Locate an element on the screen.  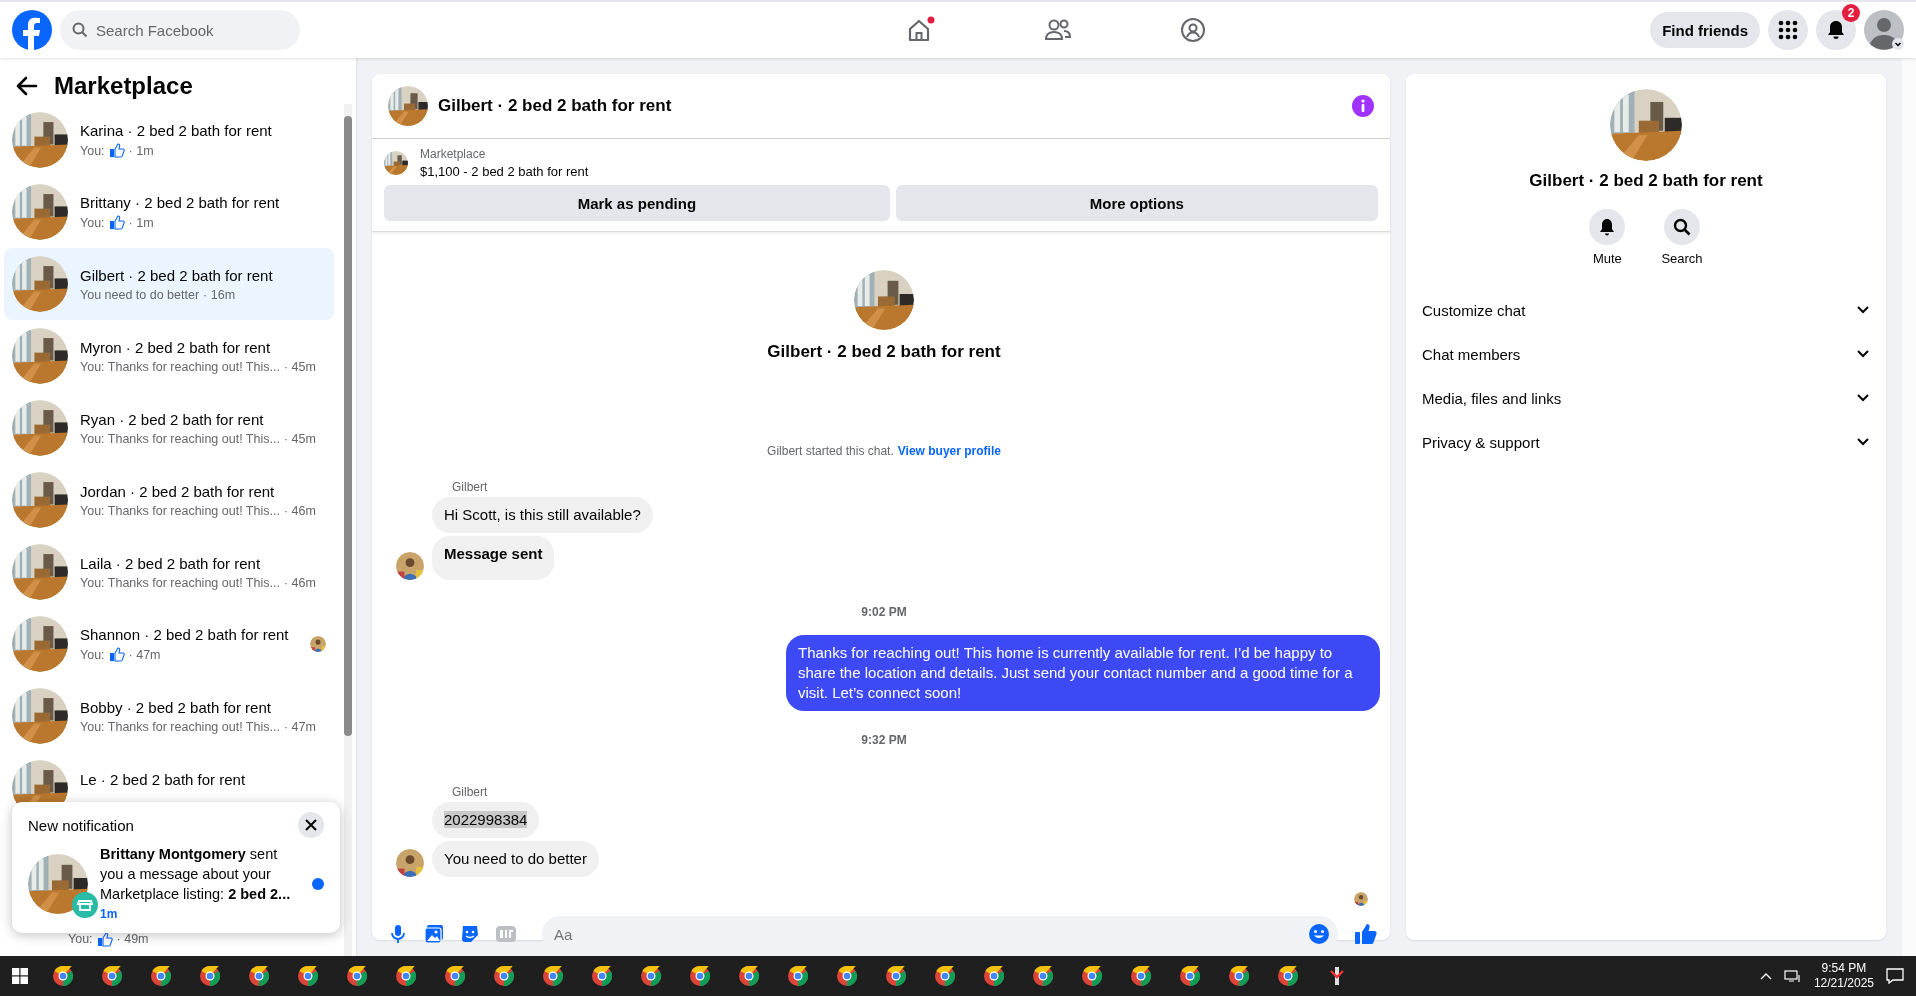
listing-action-button: More options is located at coordinates (1136, 203).